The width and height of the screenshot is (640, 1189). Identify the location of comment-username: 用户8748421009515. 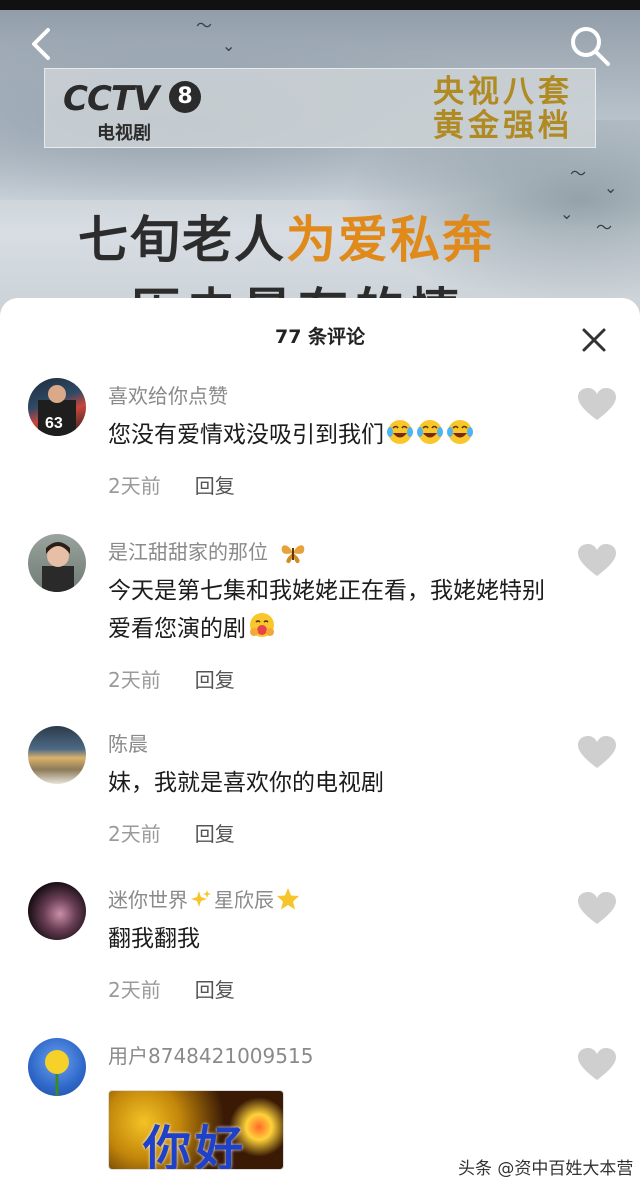
(210, 1054).